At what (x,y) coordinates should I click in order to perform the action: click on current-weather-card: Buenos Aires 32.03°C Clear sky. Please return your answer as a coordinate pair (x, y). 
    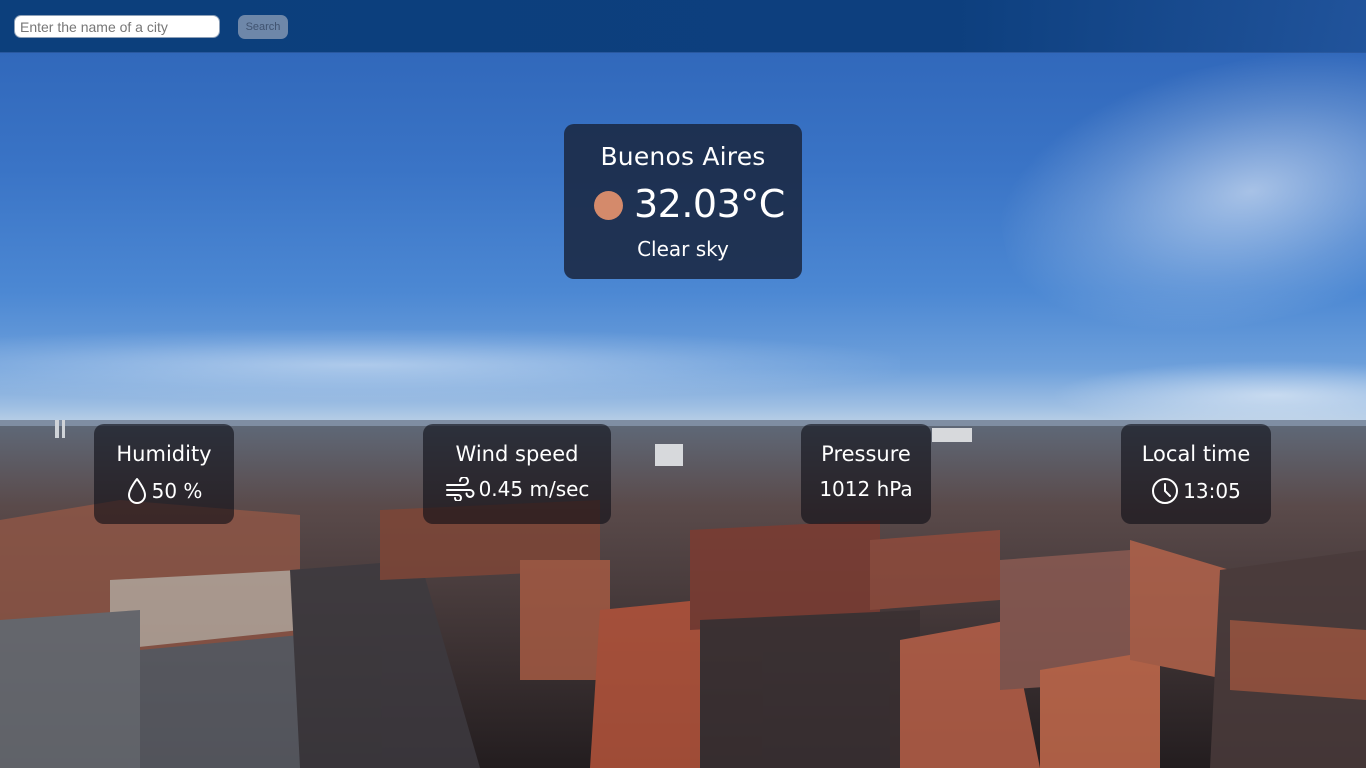
    Looking at the image, I should click on (683, 201).